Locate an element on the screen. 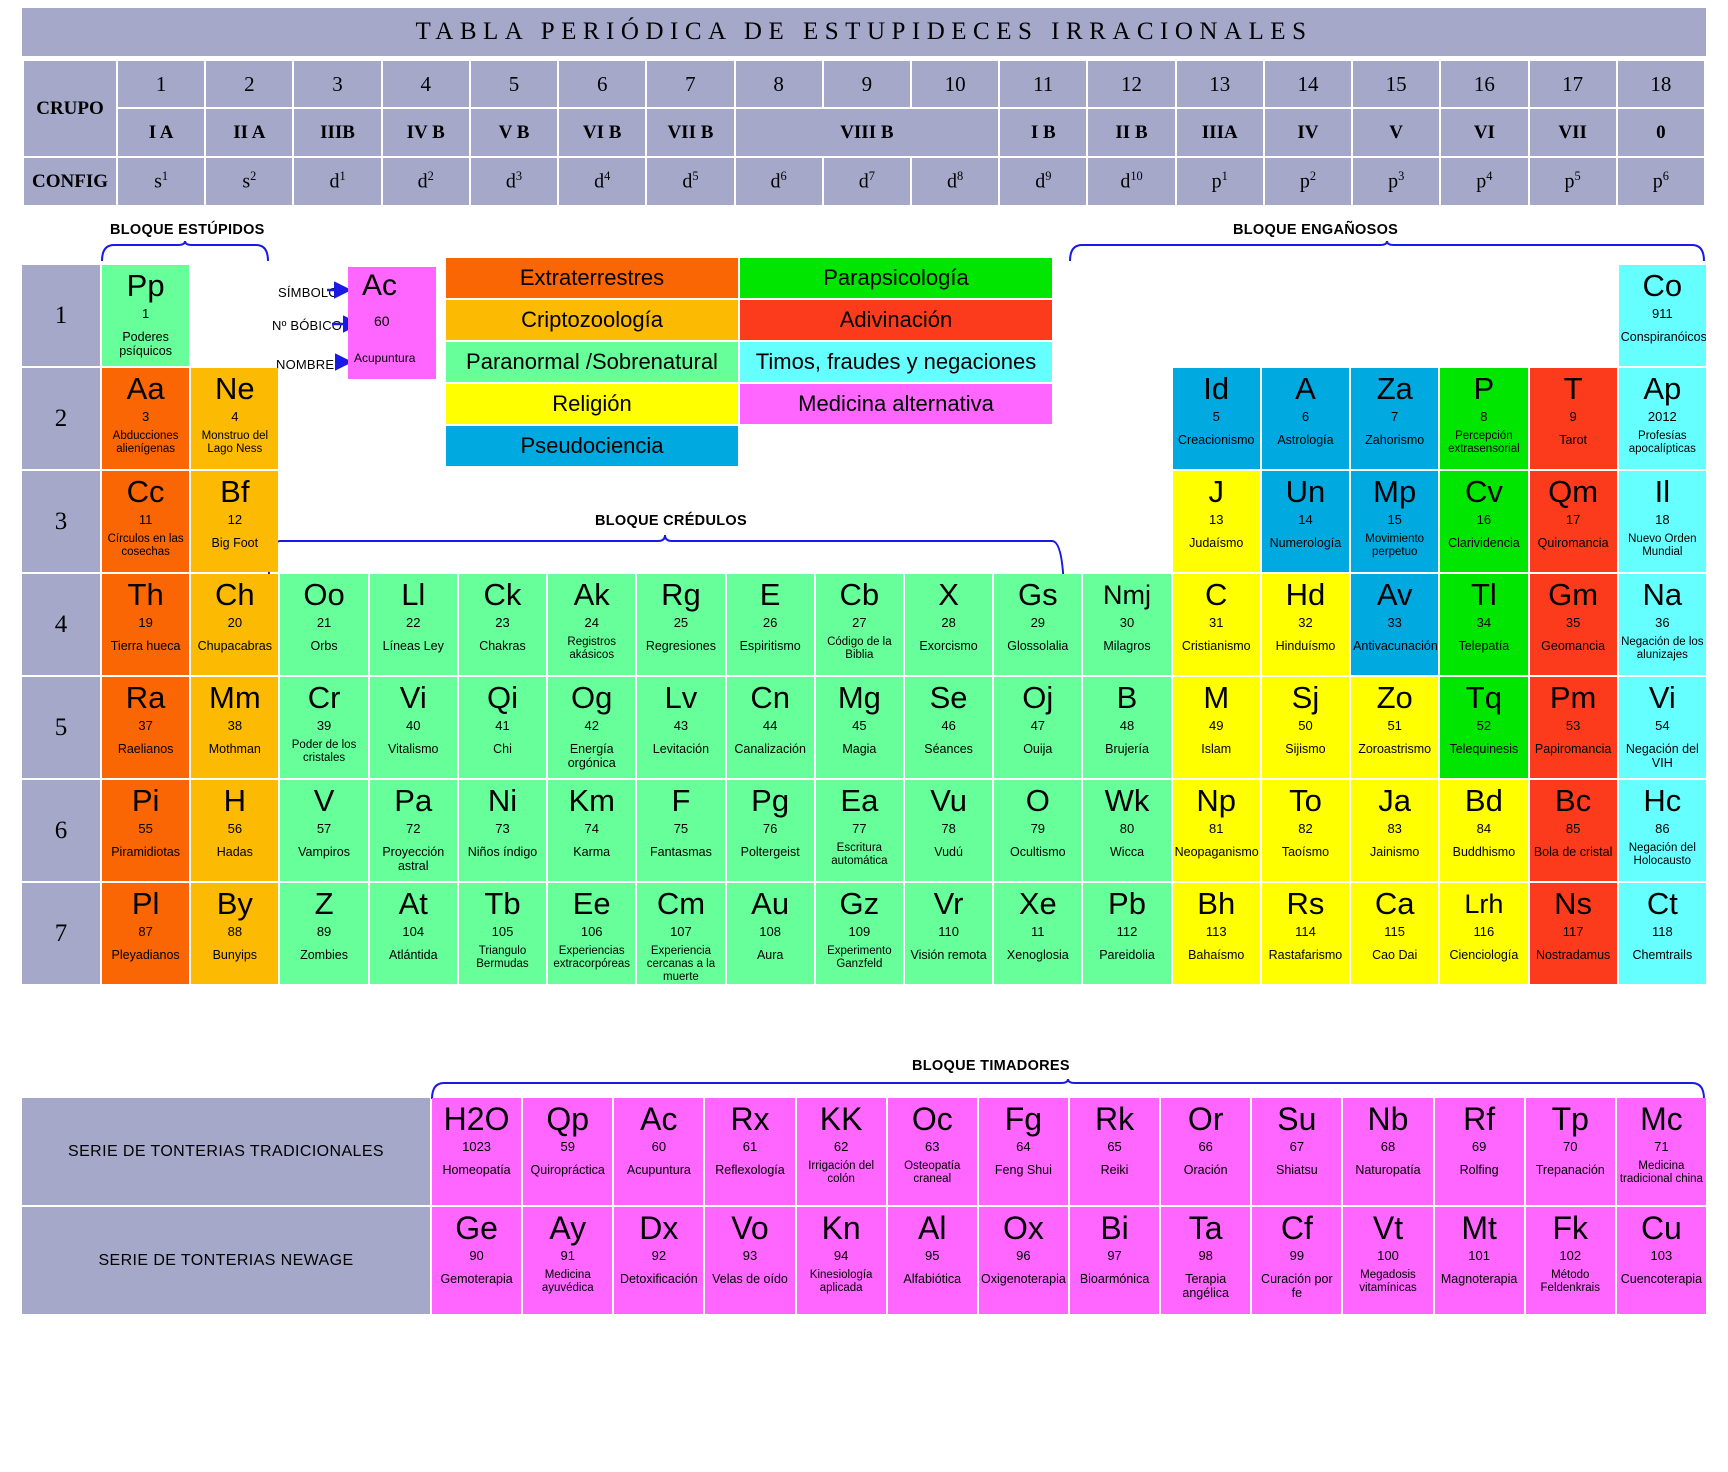 The image size is (1728, 1472). element-Aa: Aa 3 Abducciones alienígenas is located at coordinates (146, 418).